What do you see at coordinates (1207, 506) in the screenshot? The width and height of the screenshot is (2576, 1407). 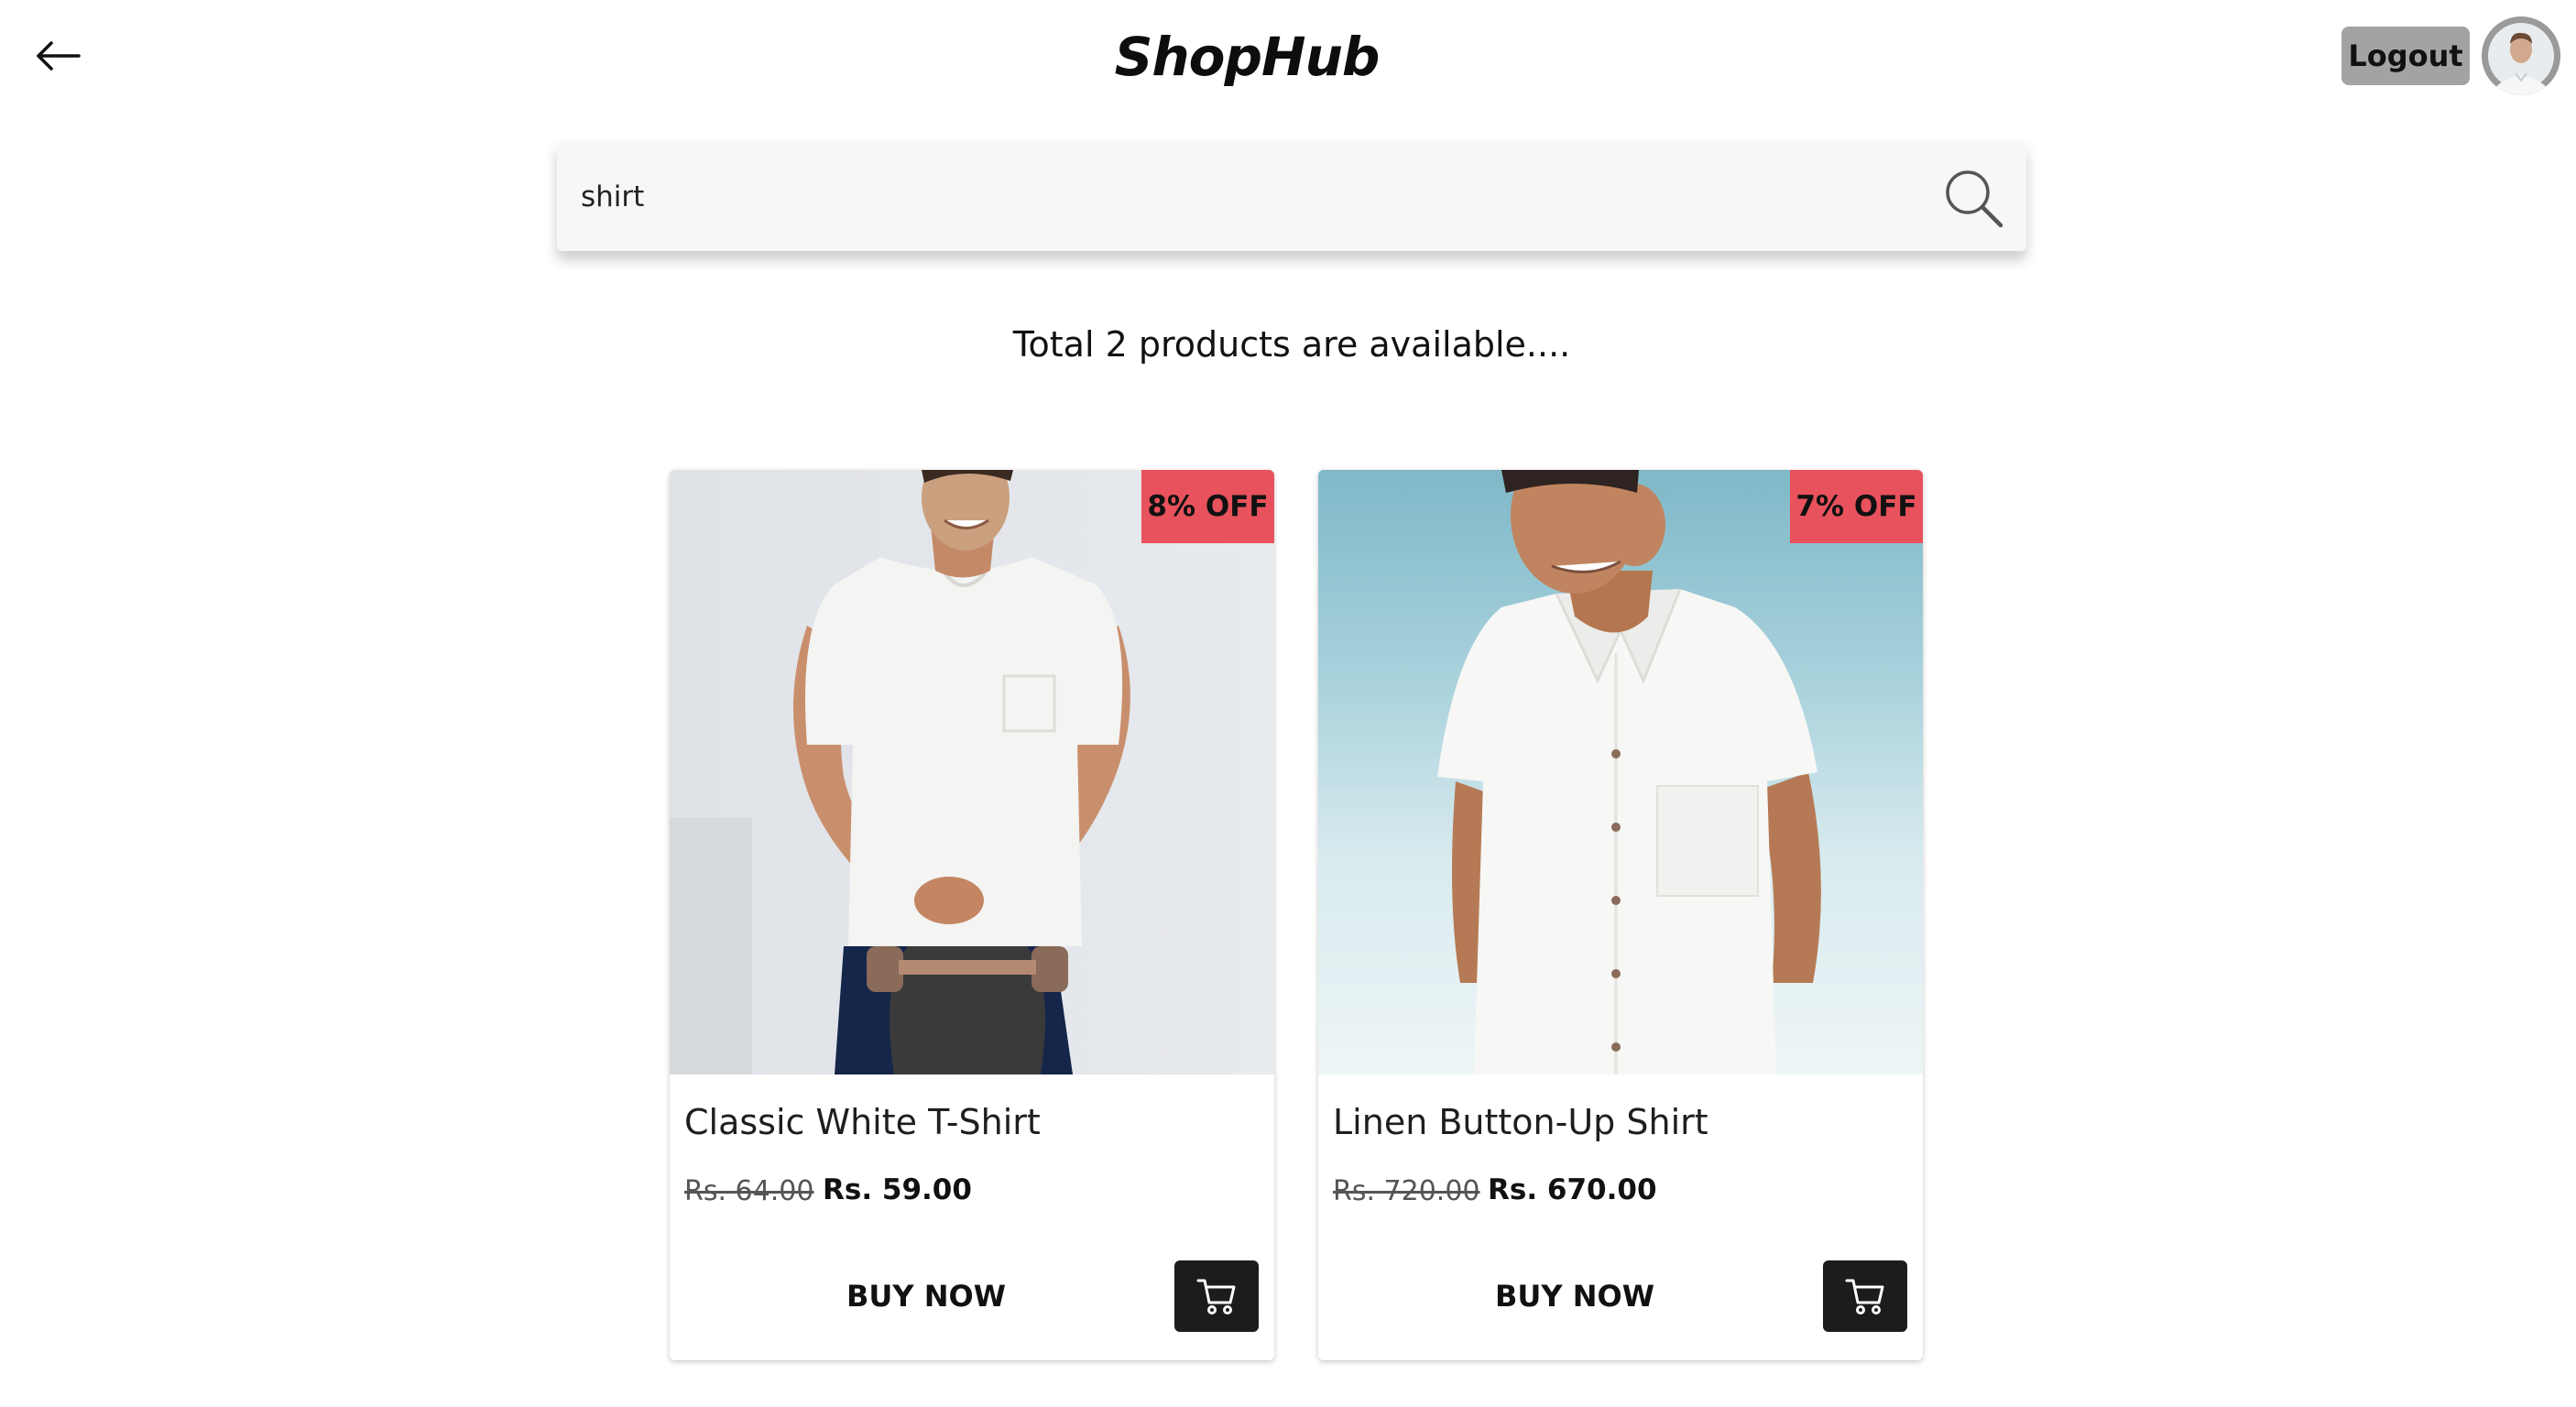 I see `discount-badge: 8% OFF` at bounding box center [1207, 506].